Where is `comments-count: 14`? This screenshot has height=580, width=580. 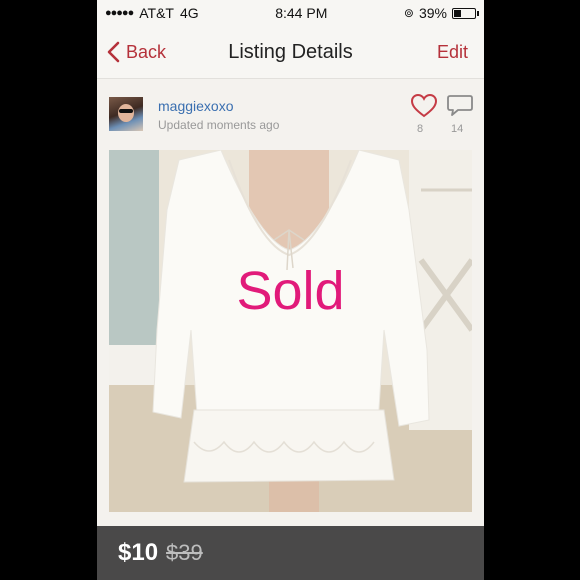 comments-count: 14 is located at coordinates (457, 129).